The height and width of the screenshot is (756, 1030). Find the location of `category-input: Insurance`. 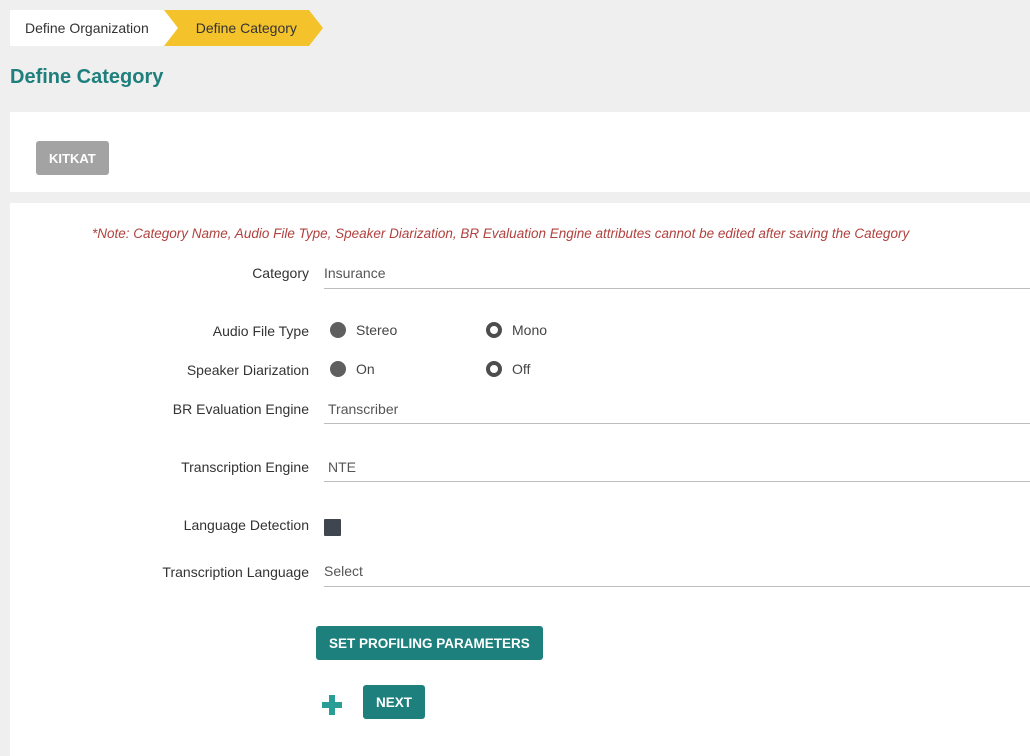

category-input: Insurance is located at coordinates (677, 274).